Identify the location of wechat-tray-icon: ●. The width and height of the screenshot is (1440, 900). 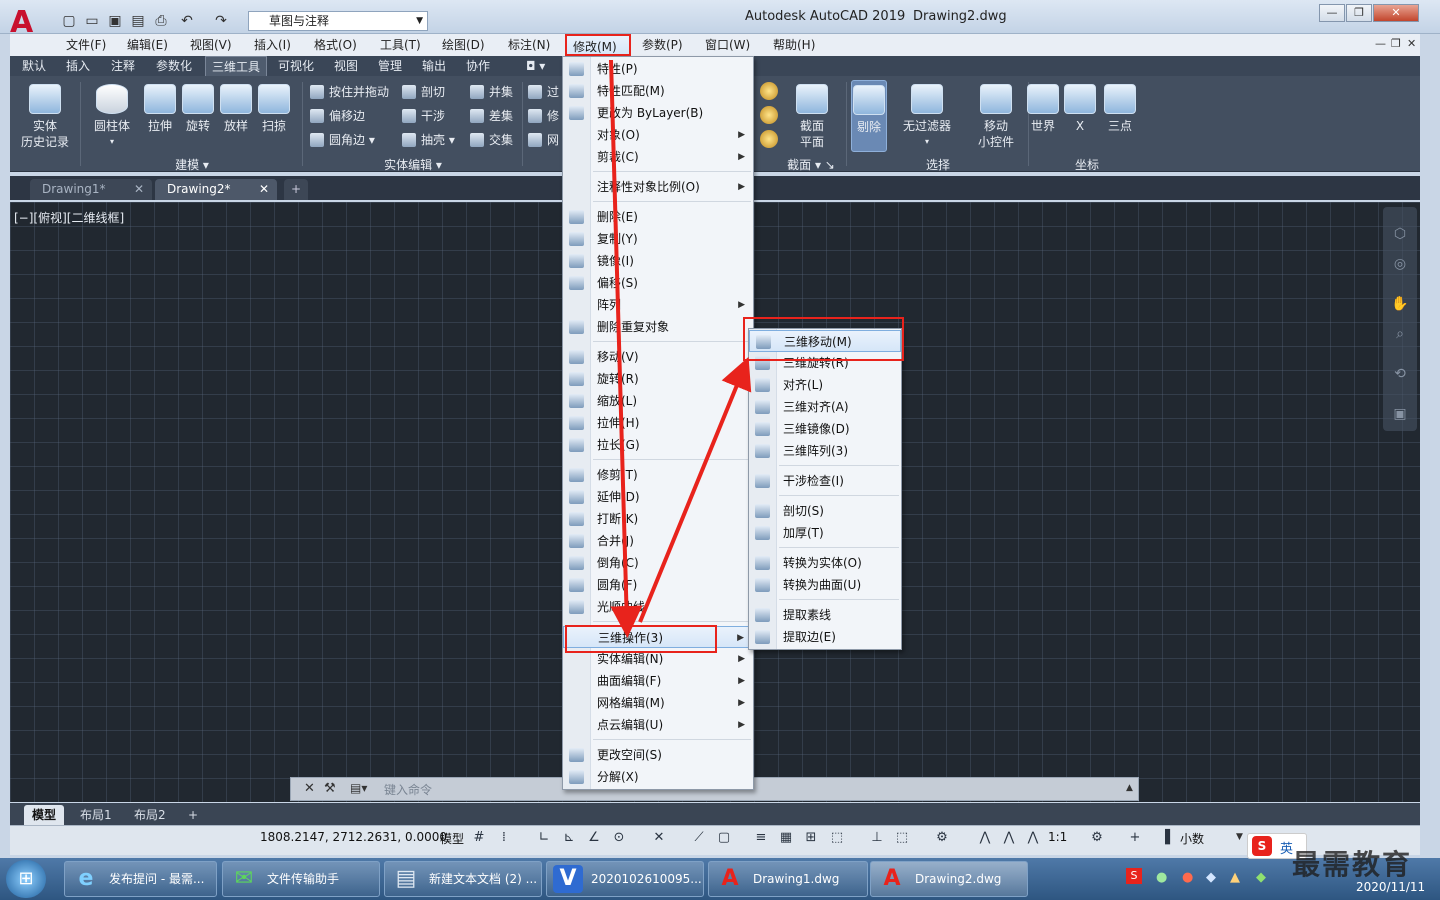
(1161, 877).